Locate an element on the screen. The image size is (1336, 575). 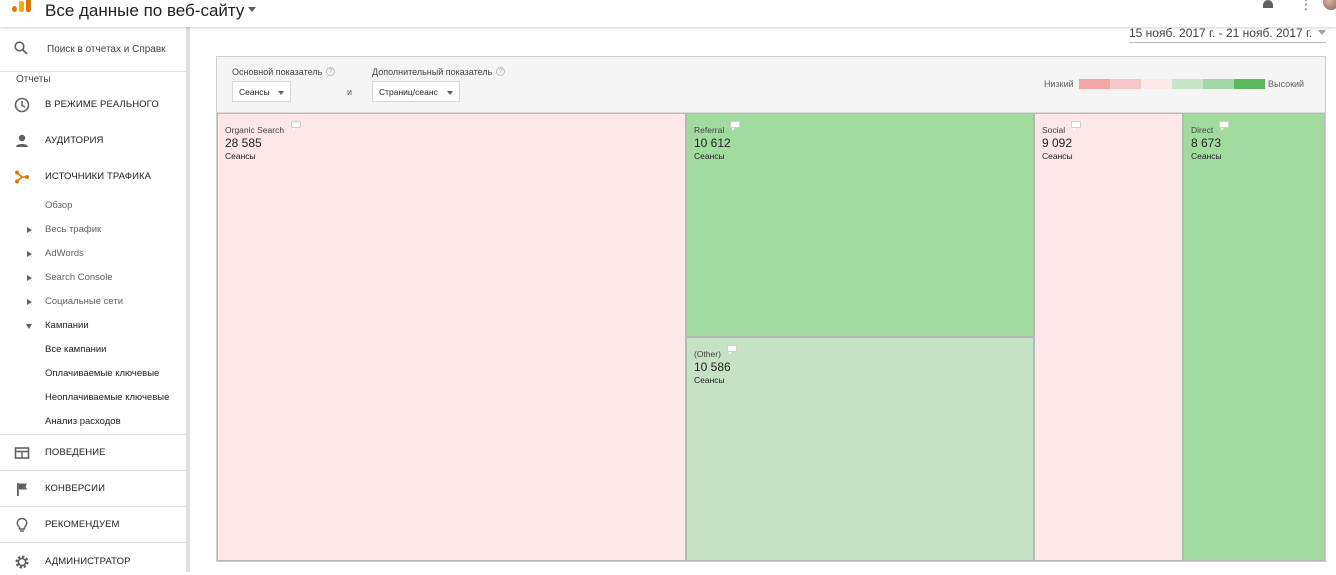
color-scale-legend is located at coordinates (1172, 84).